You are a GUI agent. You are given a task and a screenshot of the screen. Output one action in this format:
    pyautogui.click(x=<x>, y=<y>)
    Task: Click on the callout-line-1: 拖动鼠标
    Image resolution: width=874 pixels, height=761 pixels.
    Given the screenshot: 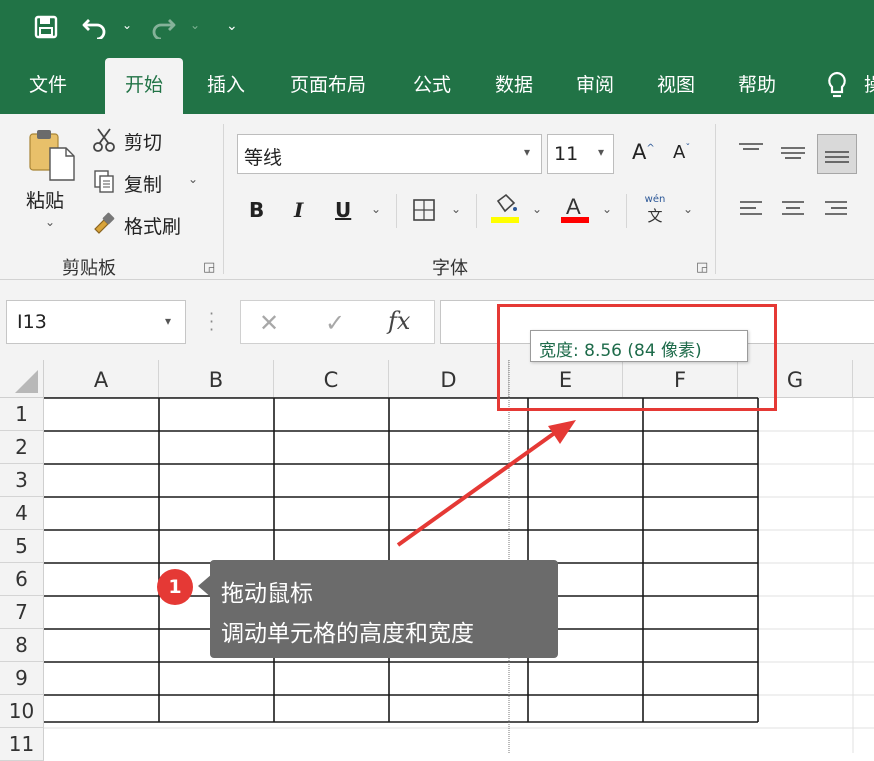 What is the action you would take?
    pyautogui.click(x=267, y=594)
    